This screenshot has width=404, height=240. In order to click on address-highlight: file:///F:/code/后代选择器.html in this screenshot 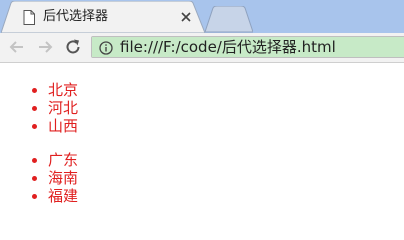, I will do `click(248, 47)`.